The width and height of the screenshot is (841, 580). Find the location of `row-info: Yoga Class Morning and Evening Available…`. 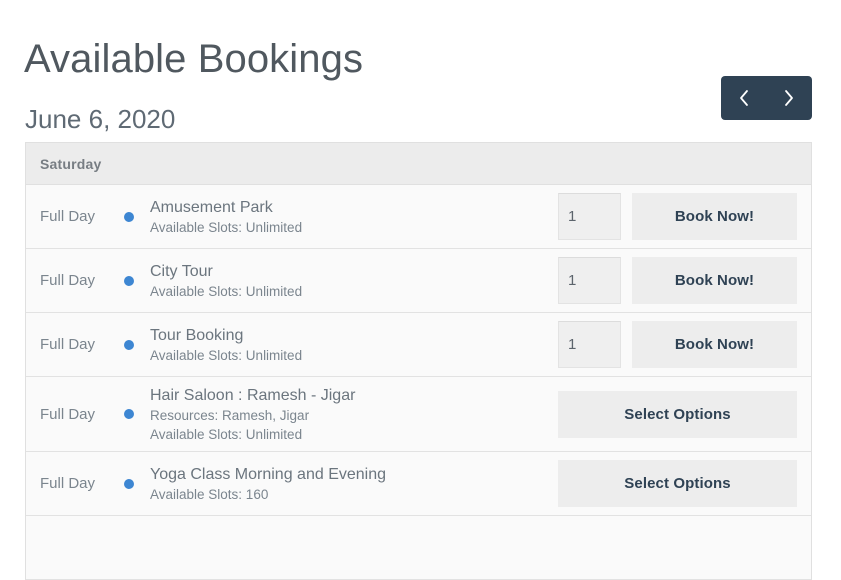

row-info: Yoga Class Morning and Evening Available… is located at coordinates (354, 484).